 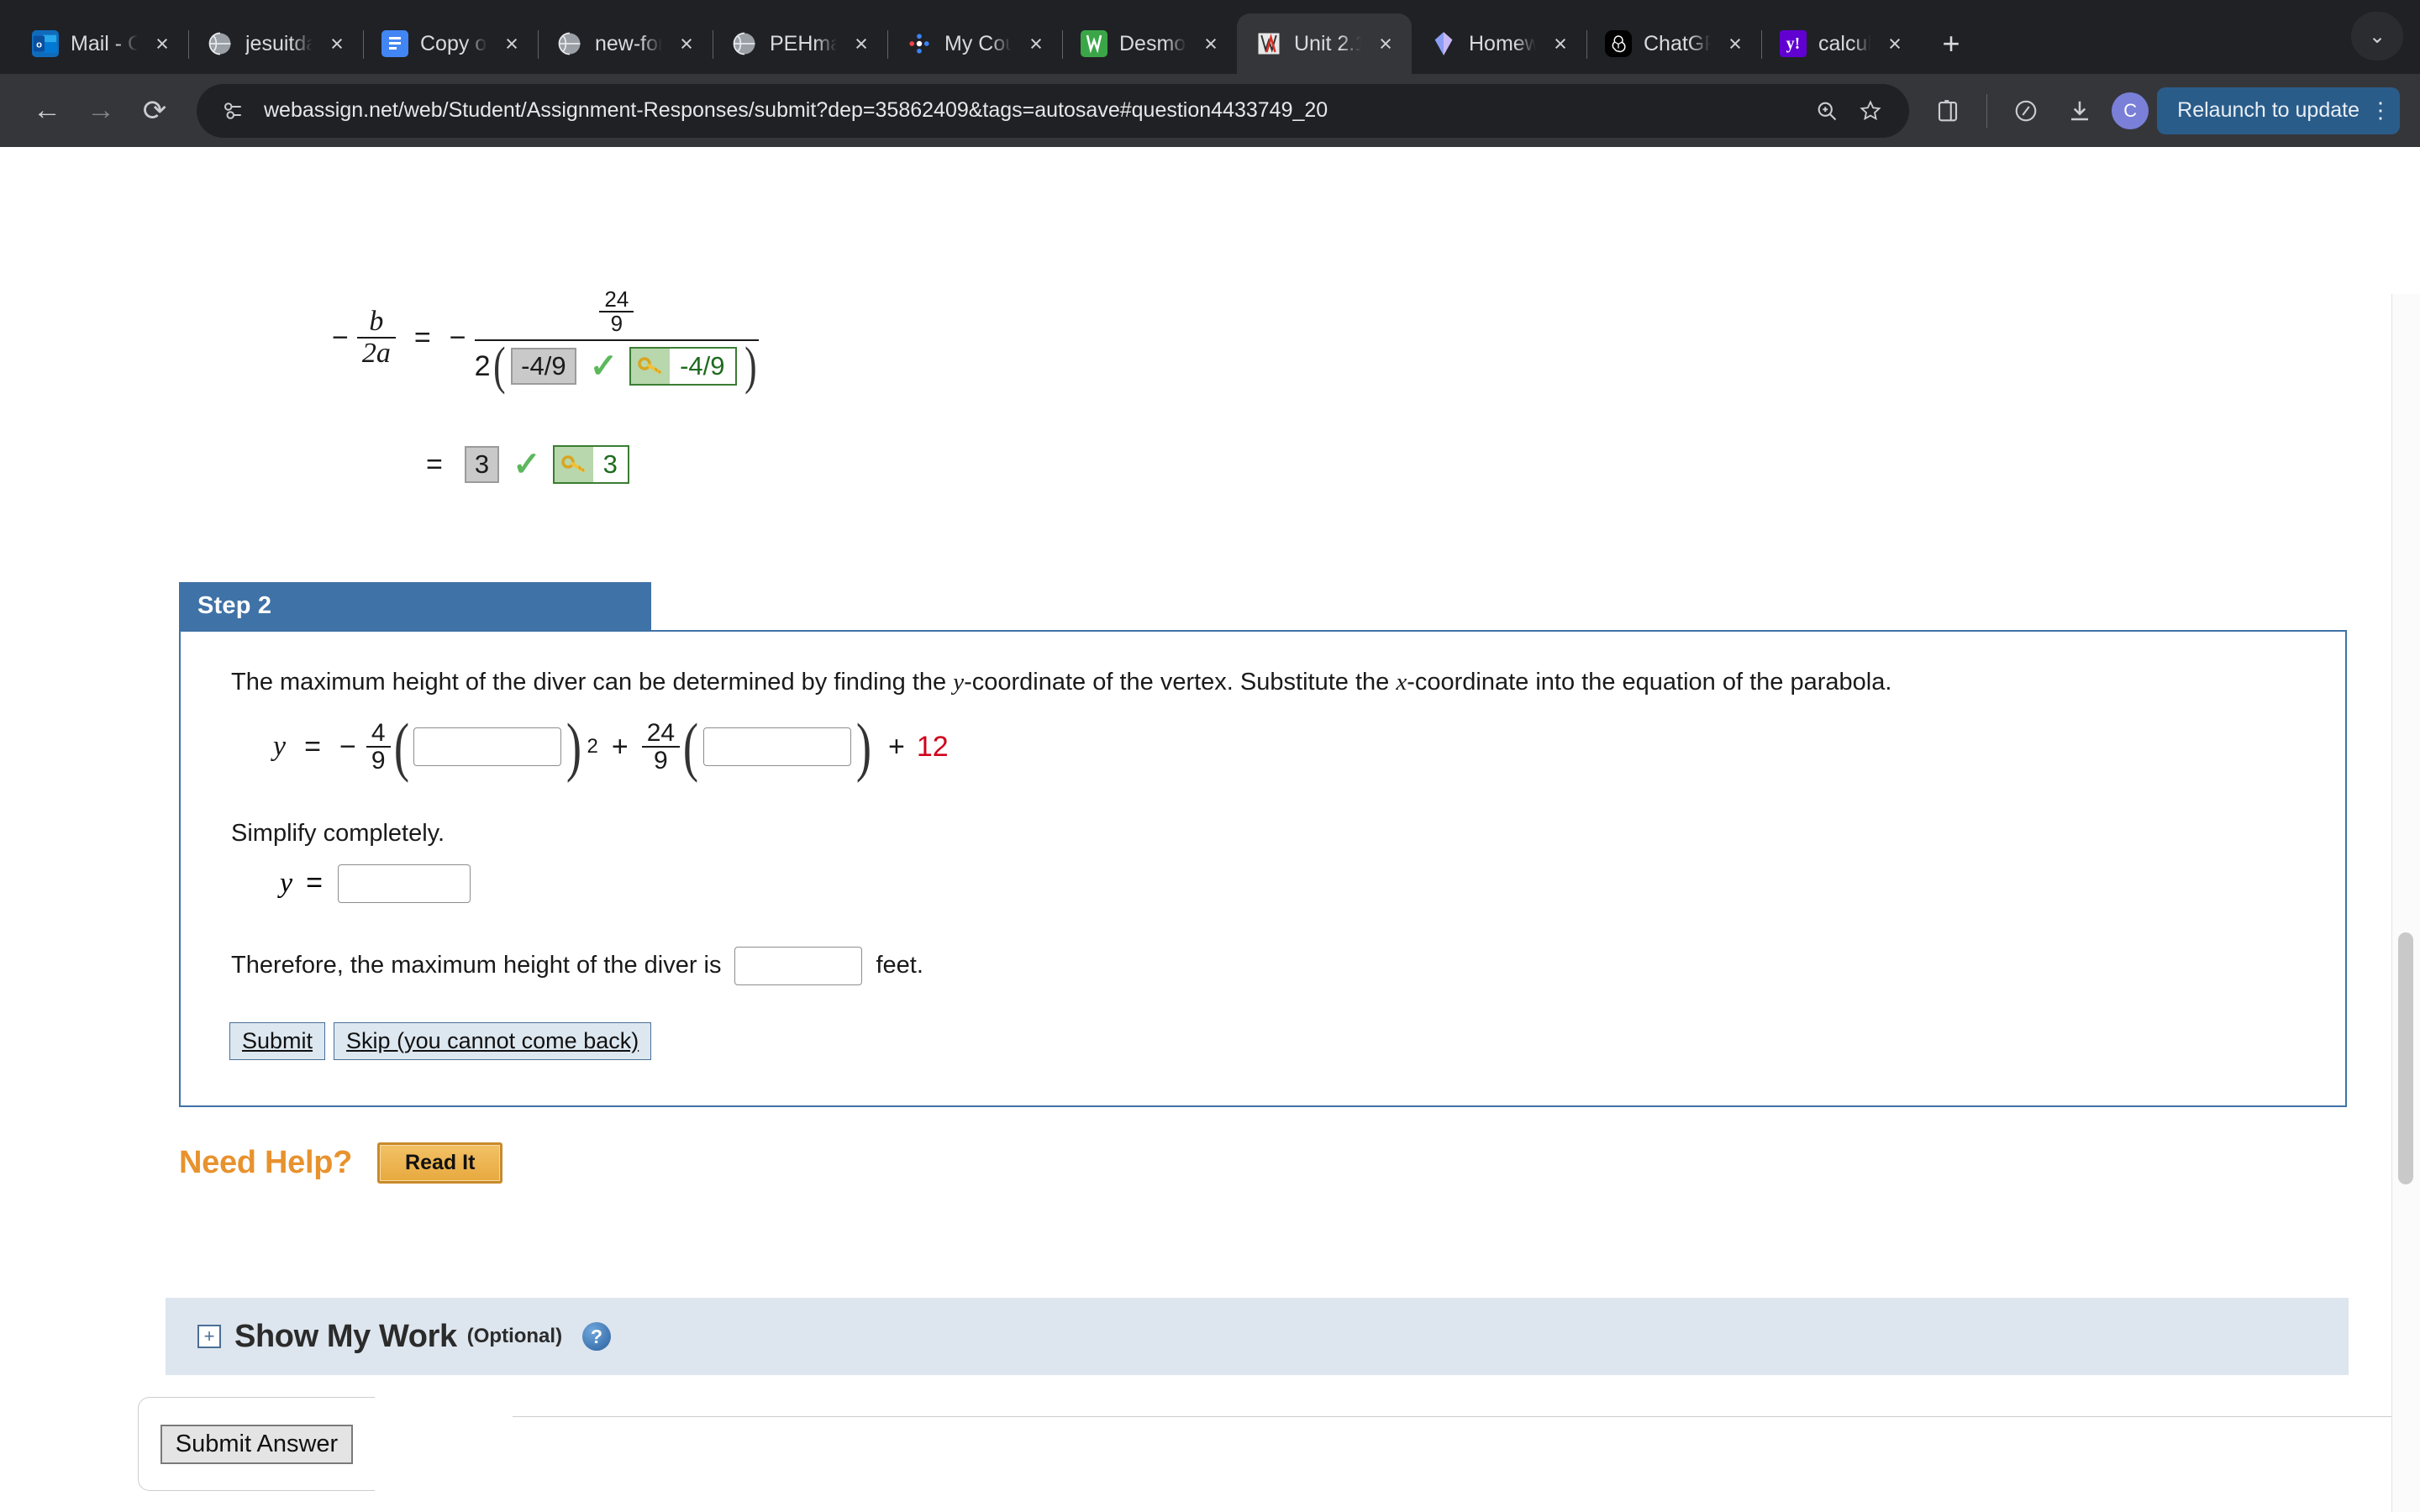 I want to click on step2-submit-button: Submit, so click(x=277, y=1041).